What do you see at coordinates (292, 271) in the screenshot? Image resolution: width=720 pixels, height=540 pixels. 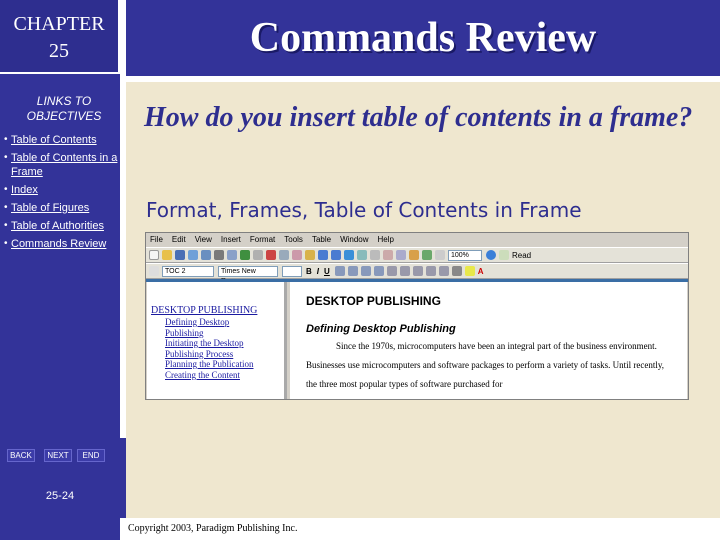 I see `font-size-box` at bounding box center [292, 271].